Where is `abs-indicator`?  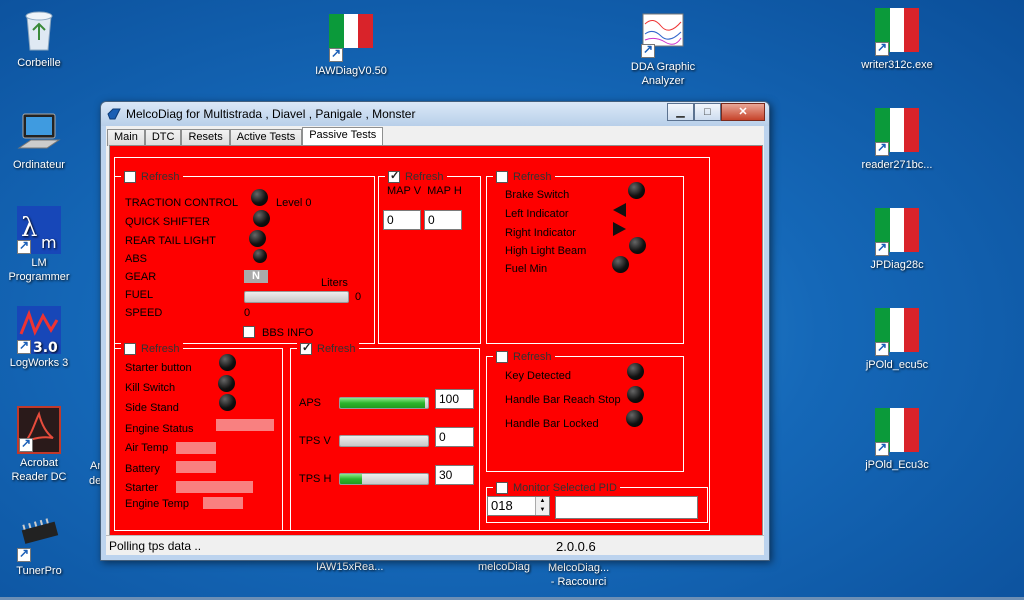
abs-indicator is located at coordinates (260, 256).